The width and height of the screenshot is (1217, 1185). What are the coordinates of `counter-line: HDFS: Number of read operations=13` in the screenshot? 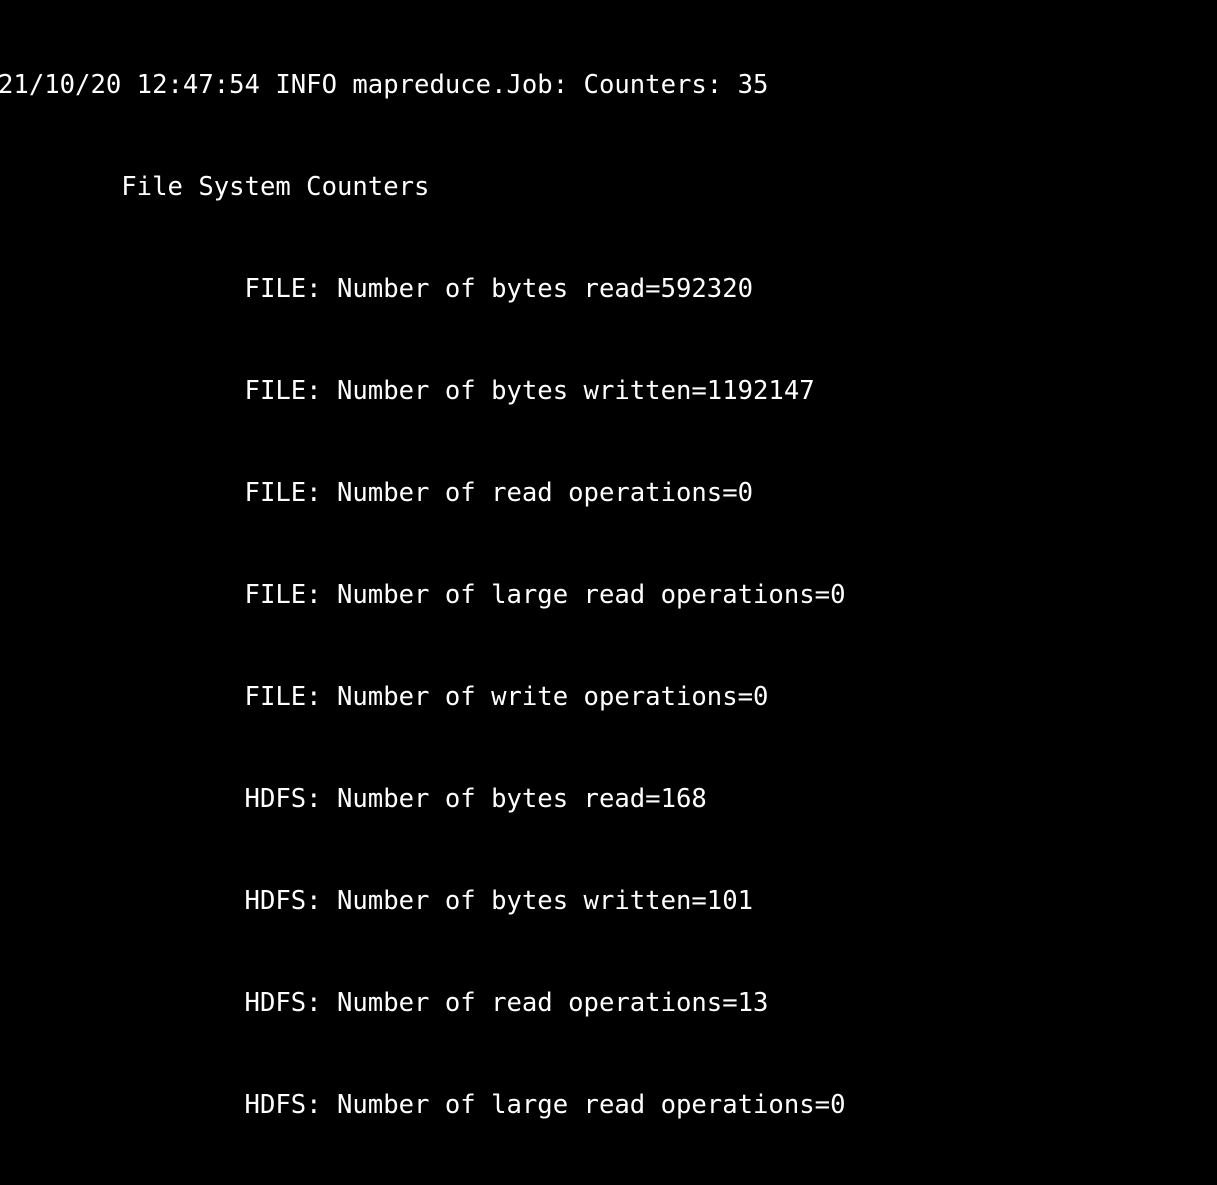 It's located at (384, 1003).